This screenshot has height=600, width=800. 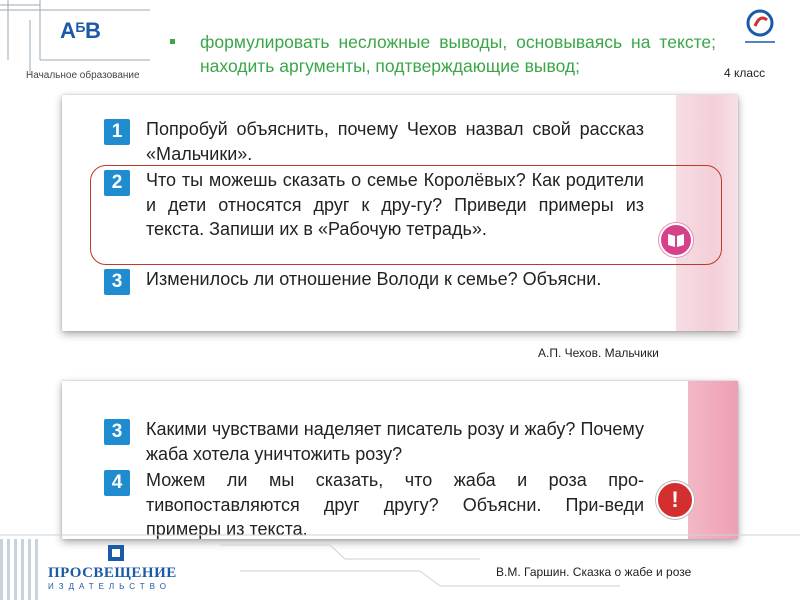 What do you see at coordinates (80, 30) in the screenshot?
I see `abv-logo: АБВ` at bounding box center [80, 30].